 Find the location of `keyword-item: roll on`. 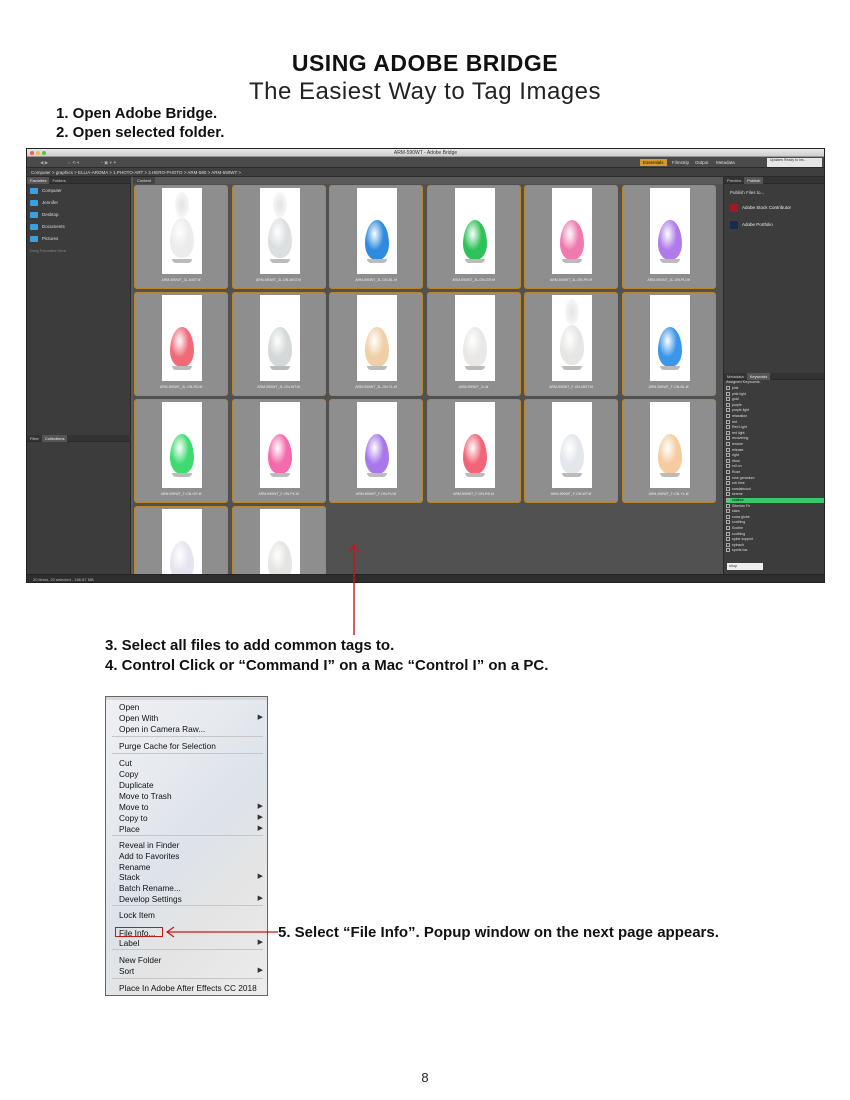

keyword-item: roll on is located at coordinates (775, 466).